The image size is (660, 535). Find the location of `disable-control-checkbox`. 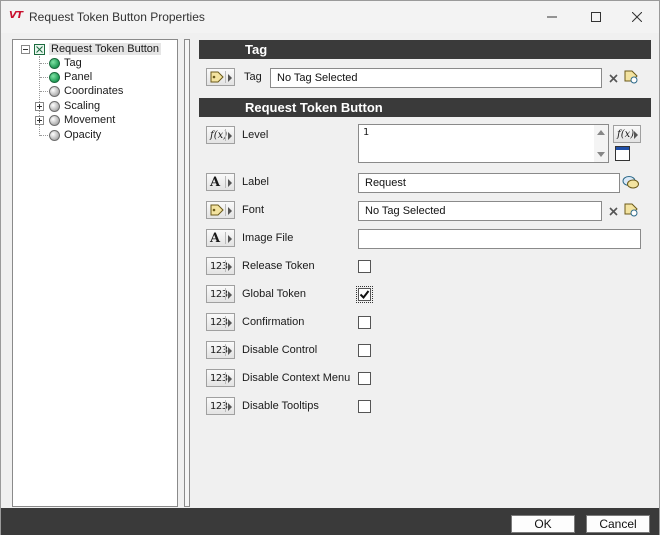

disable-control-checkbox is located at coordinates (364, 350).